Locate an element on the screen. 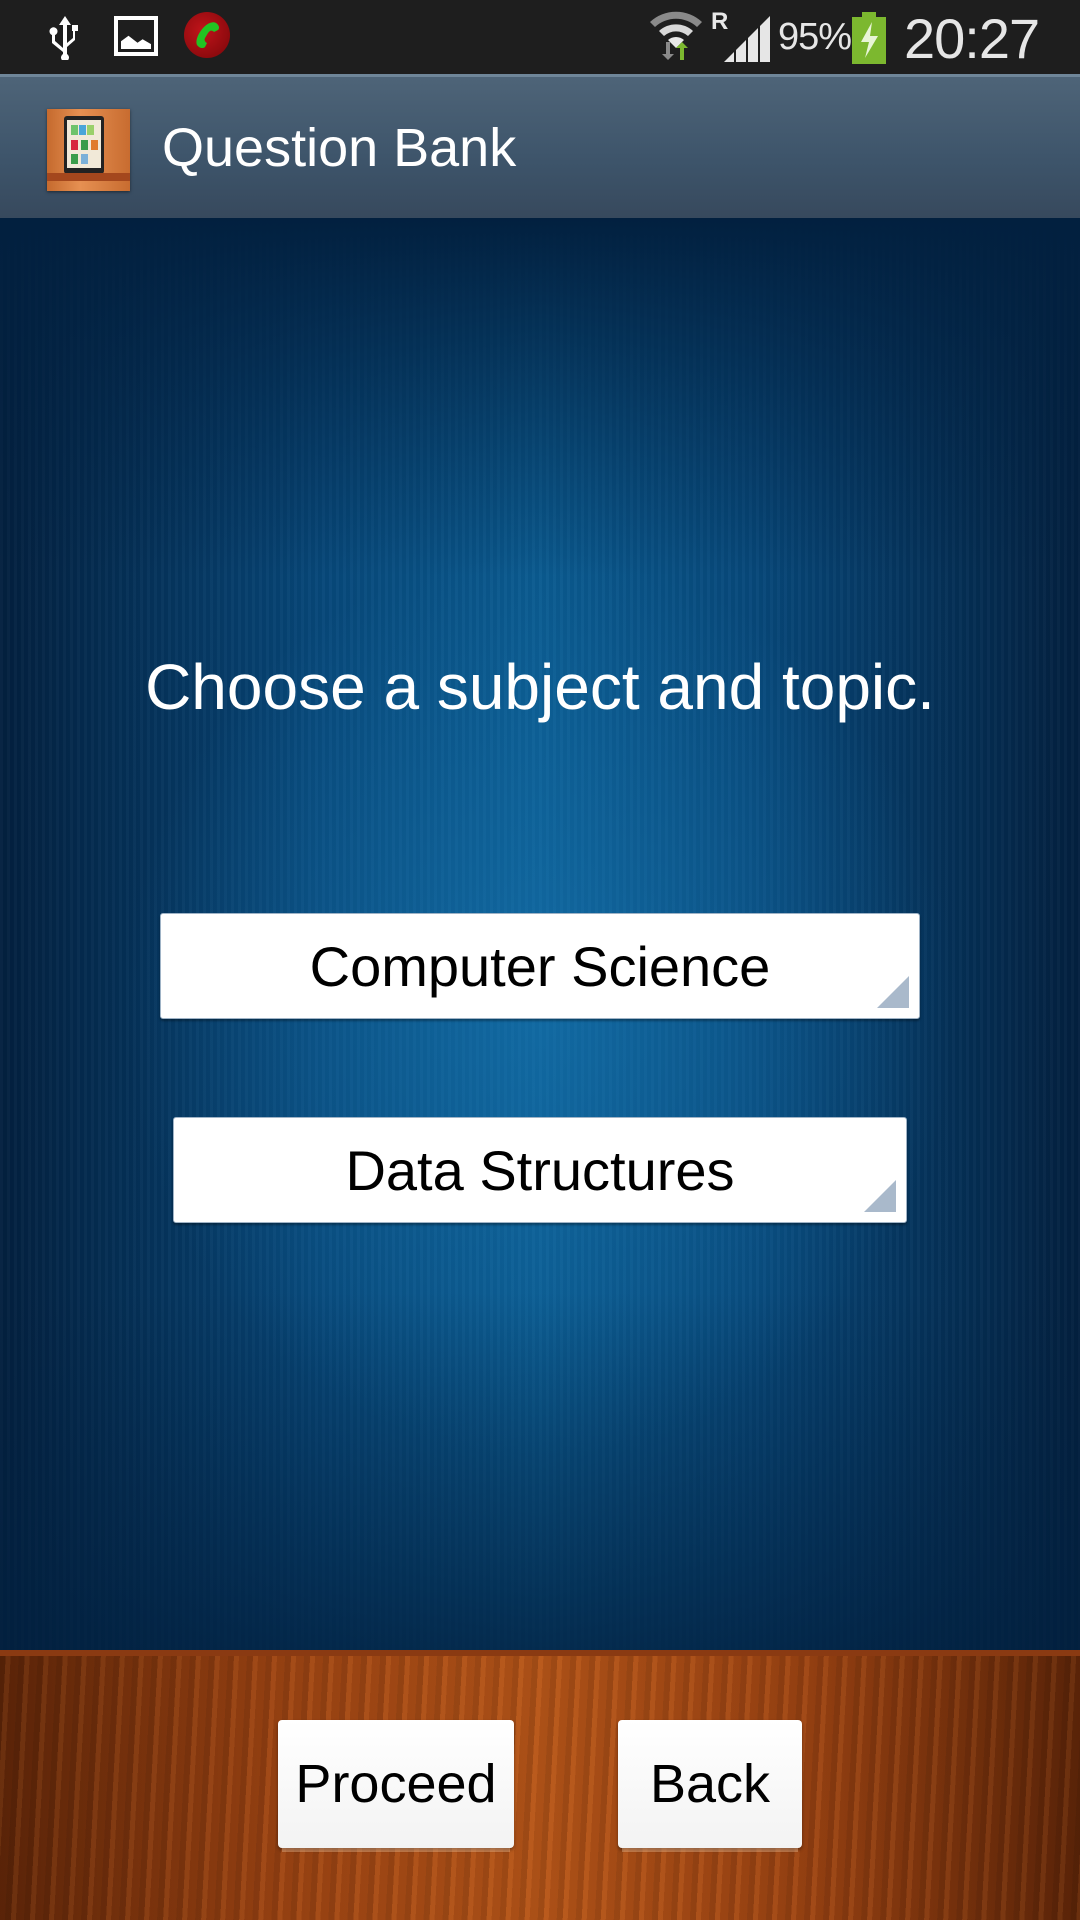 The width and height of the screenshot is (1080, 1920). clock: 20:27 is located at coordinates (972, 38).